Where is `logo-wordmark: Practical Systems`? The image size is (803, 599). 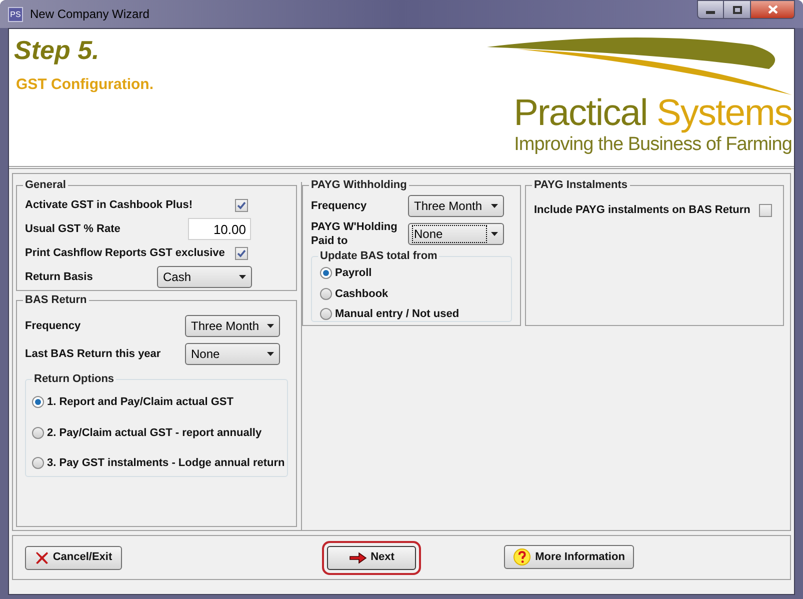 logo-wordmark: Practical Systems is located at coordinates (653, 113).